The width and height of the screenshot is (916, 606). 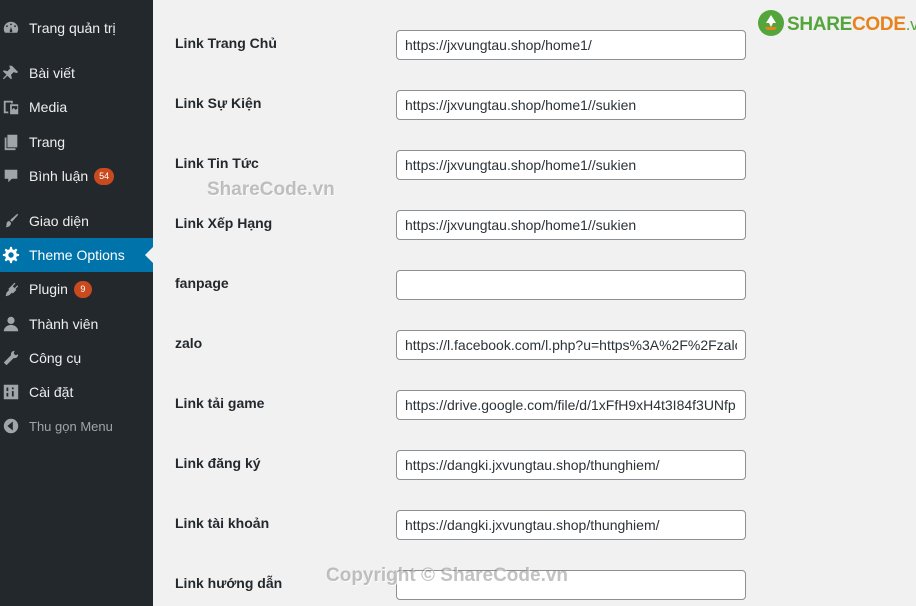 I want to click on sharecode-logo: SHARECODE.vn, so click(x=836, y=25).